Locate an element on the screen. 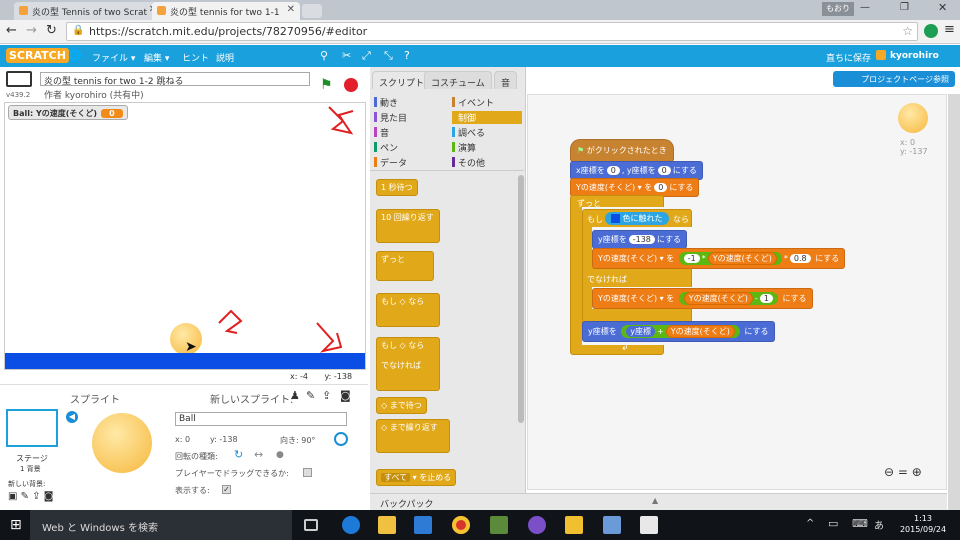 This screenshot has height=540, width=960. windows-start-icon: ⊞ is located at coordinates (16, 525).